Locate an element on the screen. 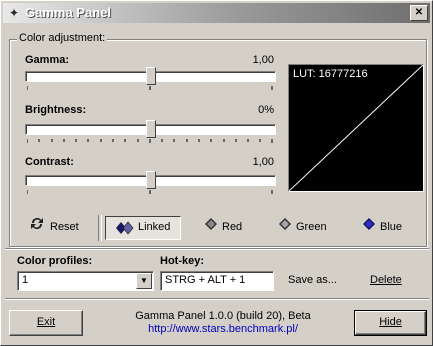 This screenshot has width=433, height=346. linked-label: Linked is located at coordinates (154, 227).